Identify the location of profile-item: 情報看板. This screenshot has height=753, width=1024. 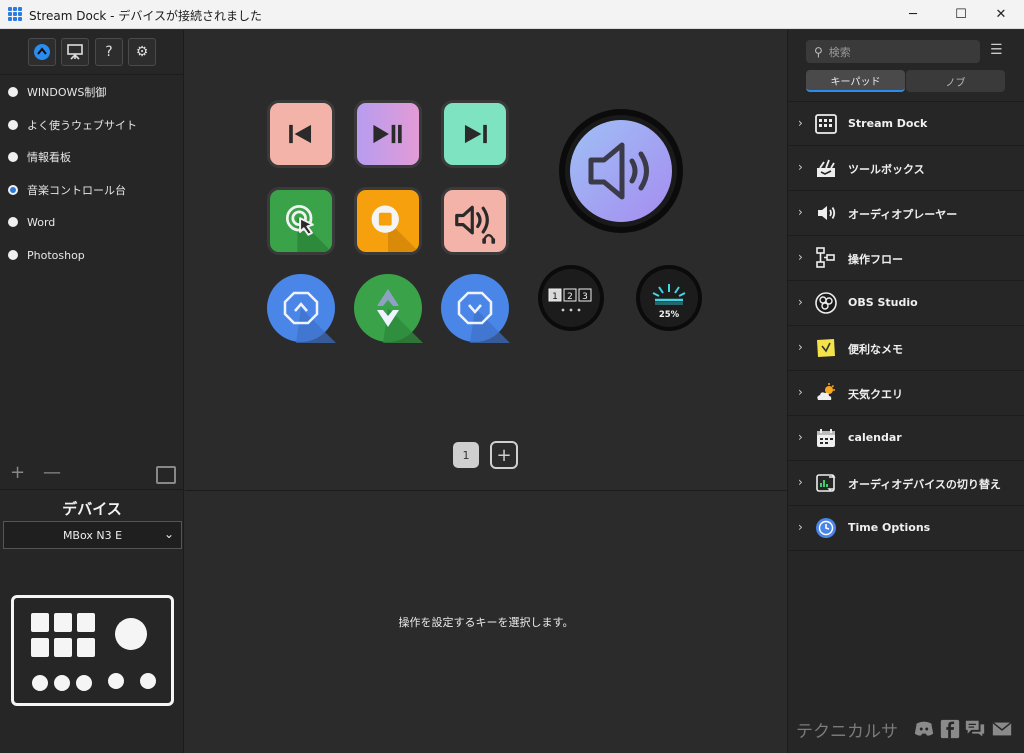
(39, 157).